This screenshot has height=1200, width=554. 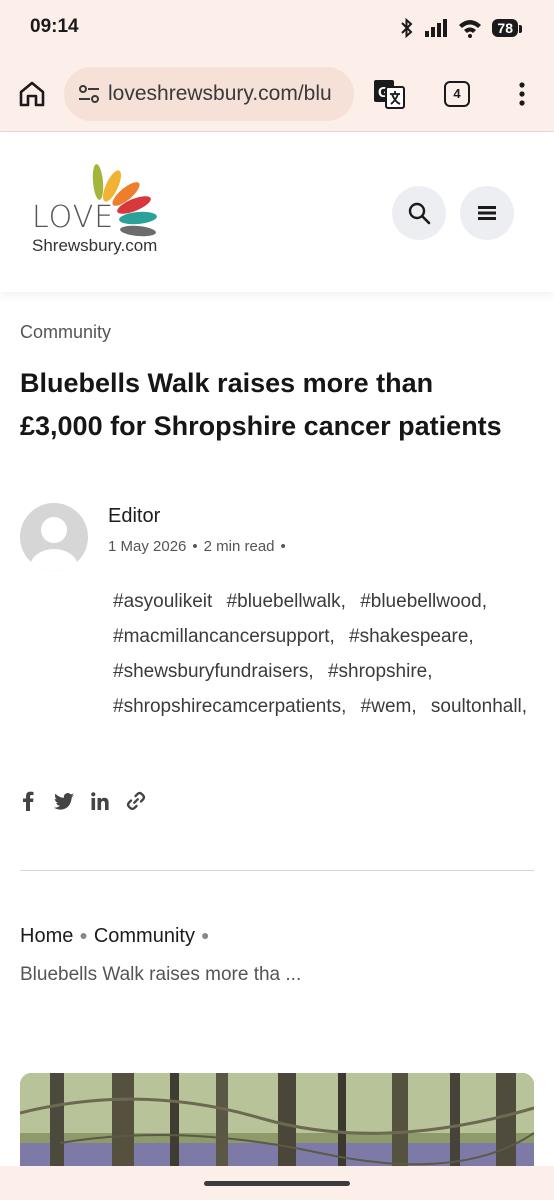 What do you see at coordinates (423, 601) in the screenshot?
I see `tag-link: #bluebellwood,` at bounding box center [423, 601].